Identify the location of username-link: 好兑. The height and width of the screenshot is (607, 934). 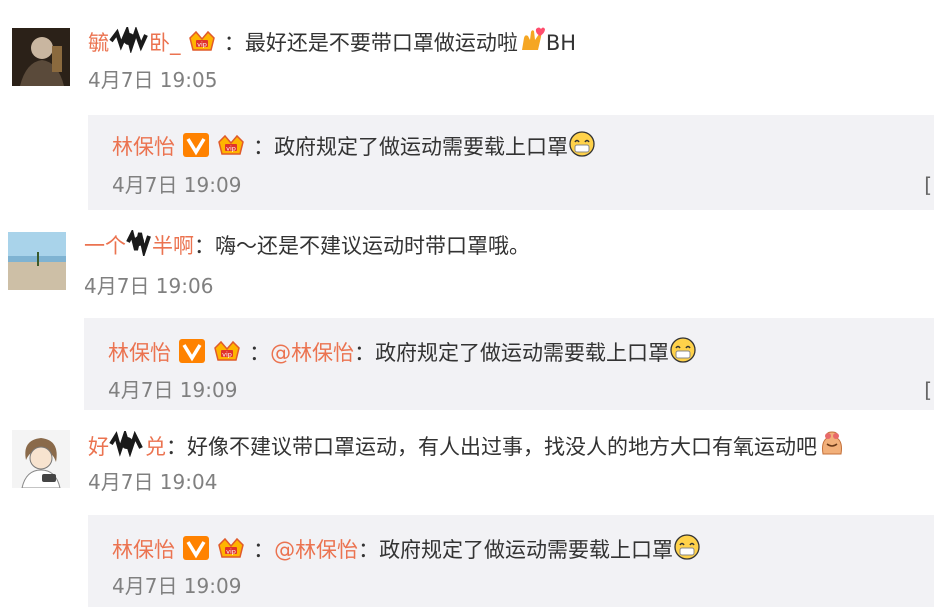
(127, 443).